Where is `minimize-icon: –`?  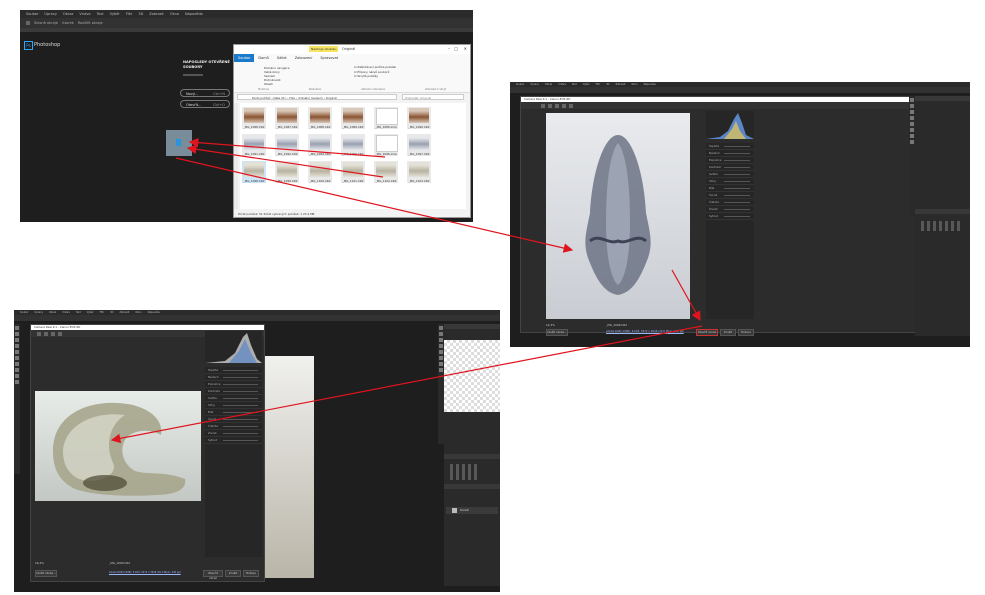 minimize-icon: – is located at coordinates (449, 48).